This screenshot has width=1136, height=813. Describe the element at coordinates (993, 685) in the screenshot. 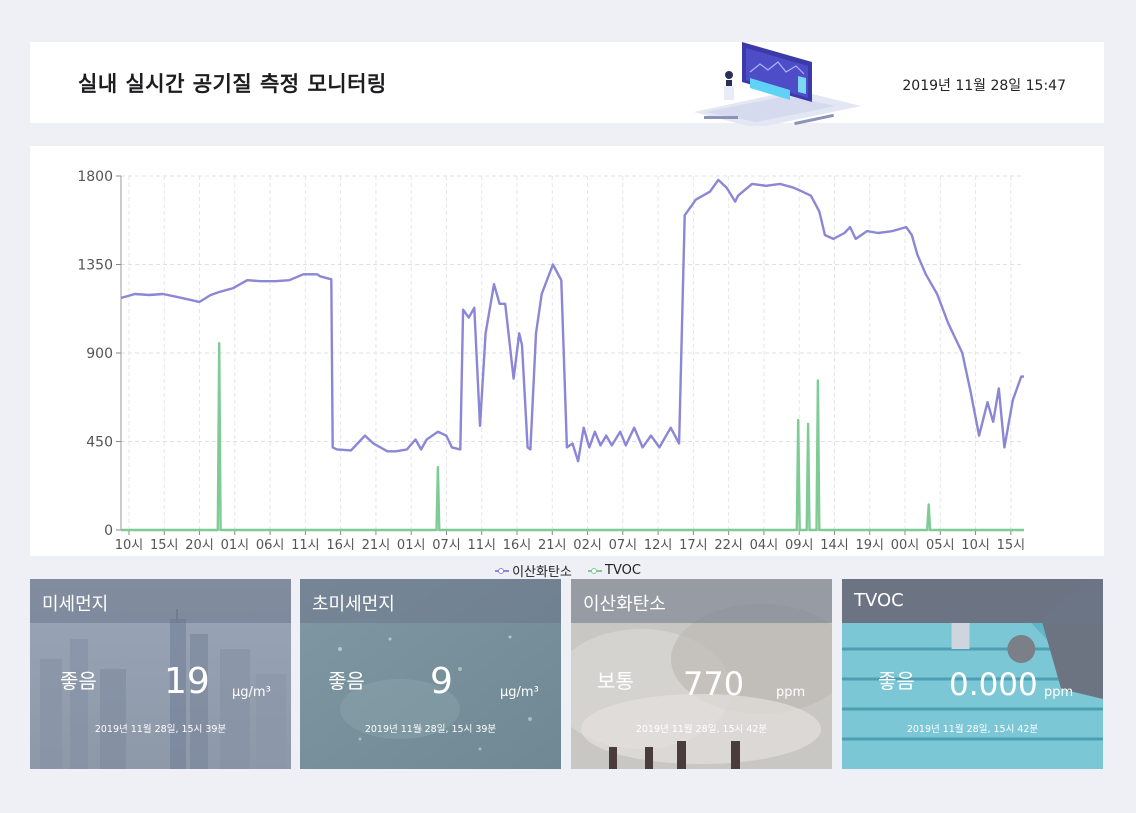

I see `measurement-value: 0.000` at that location.